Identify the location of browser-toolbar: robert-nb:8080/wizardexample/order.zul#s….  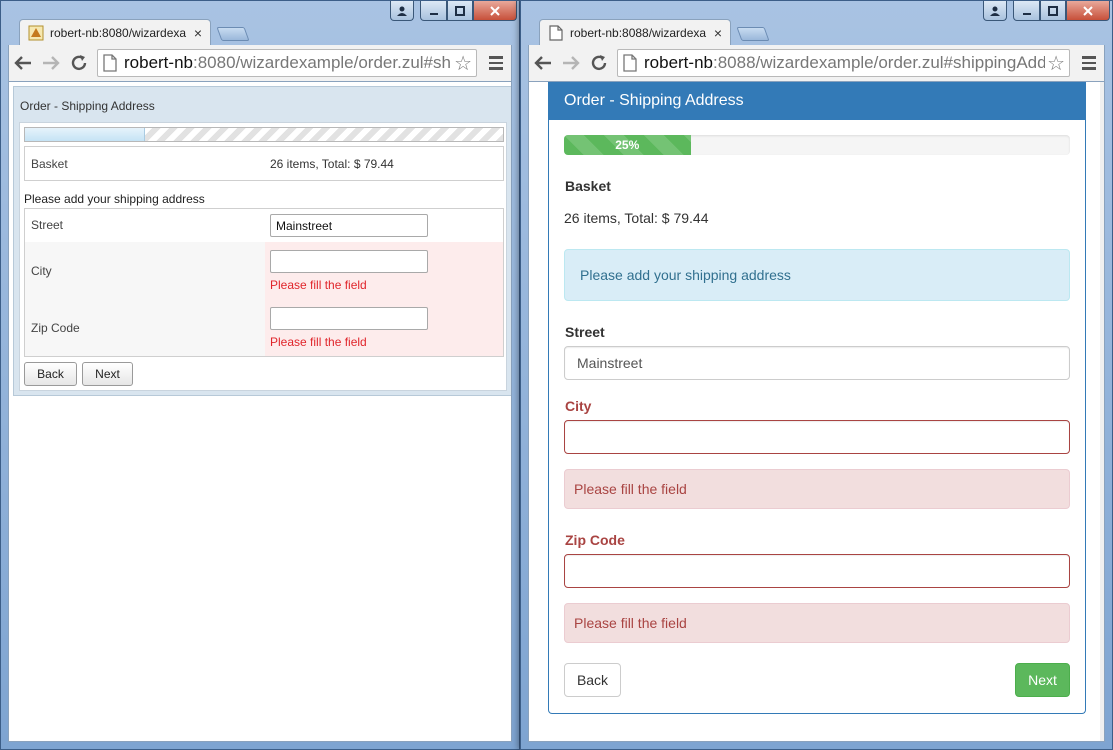
(260, 63).